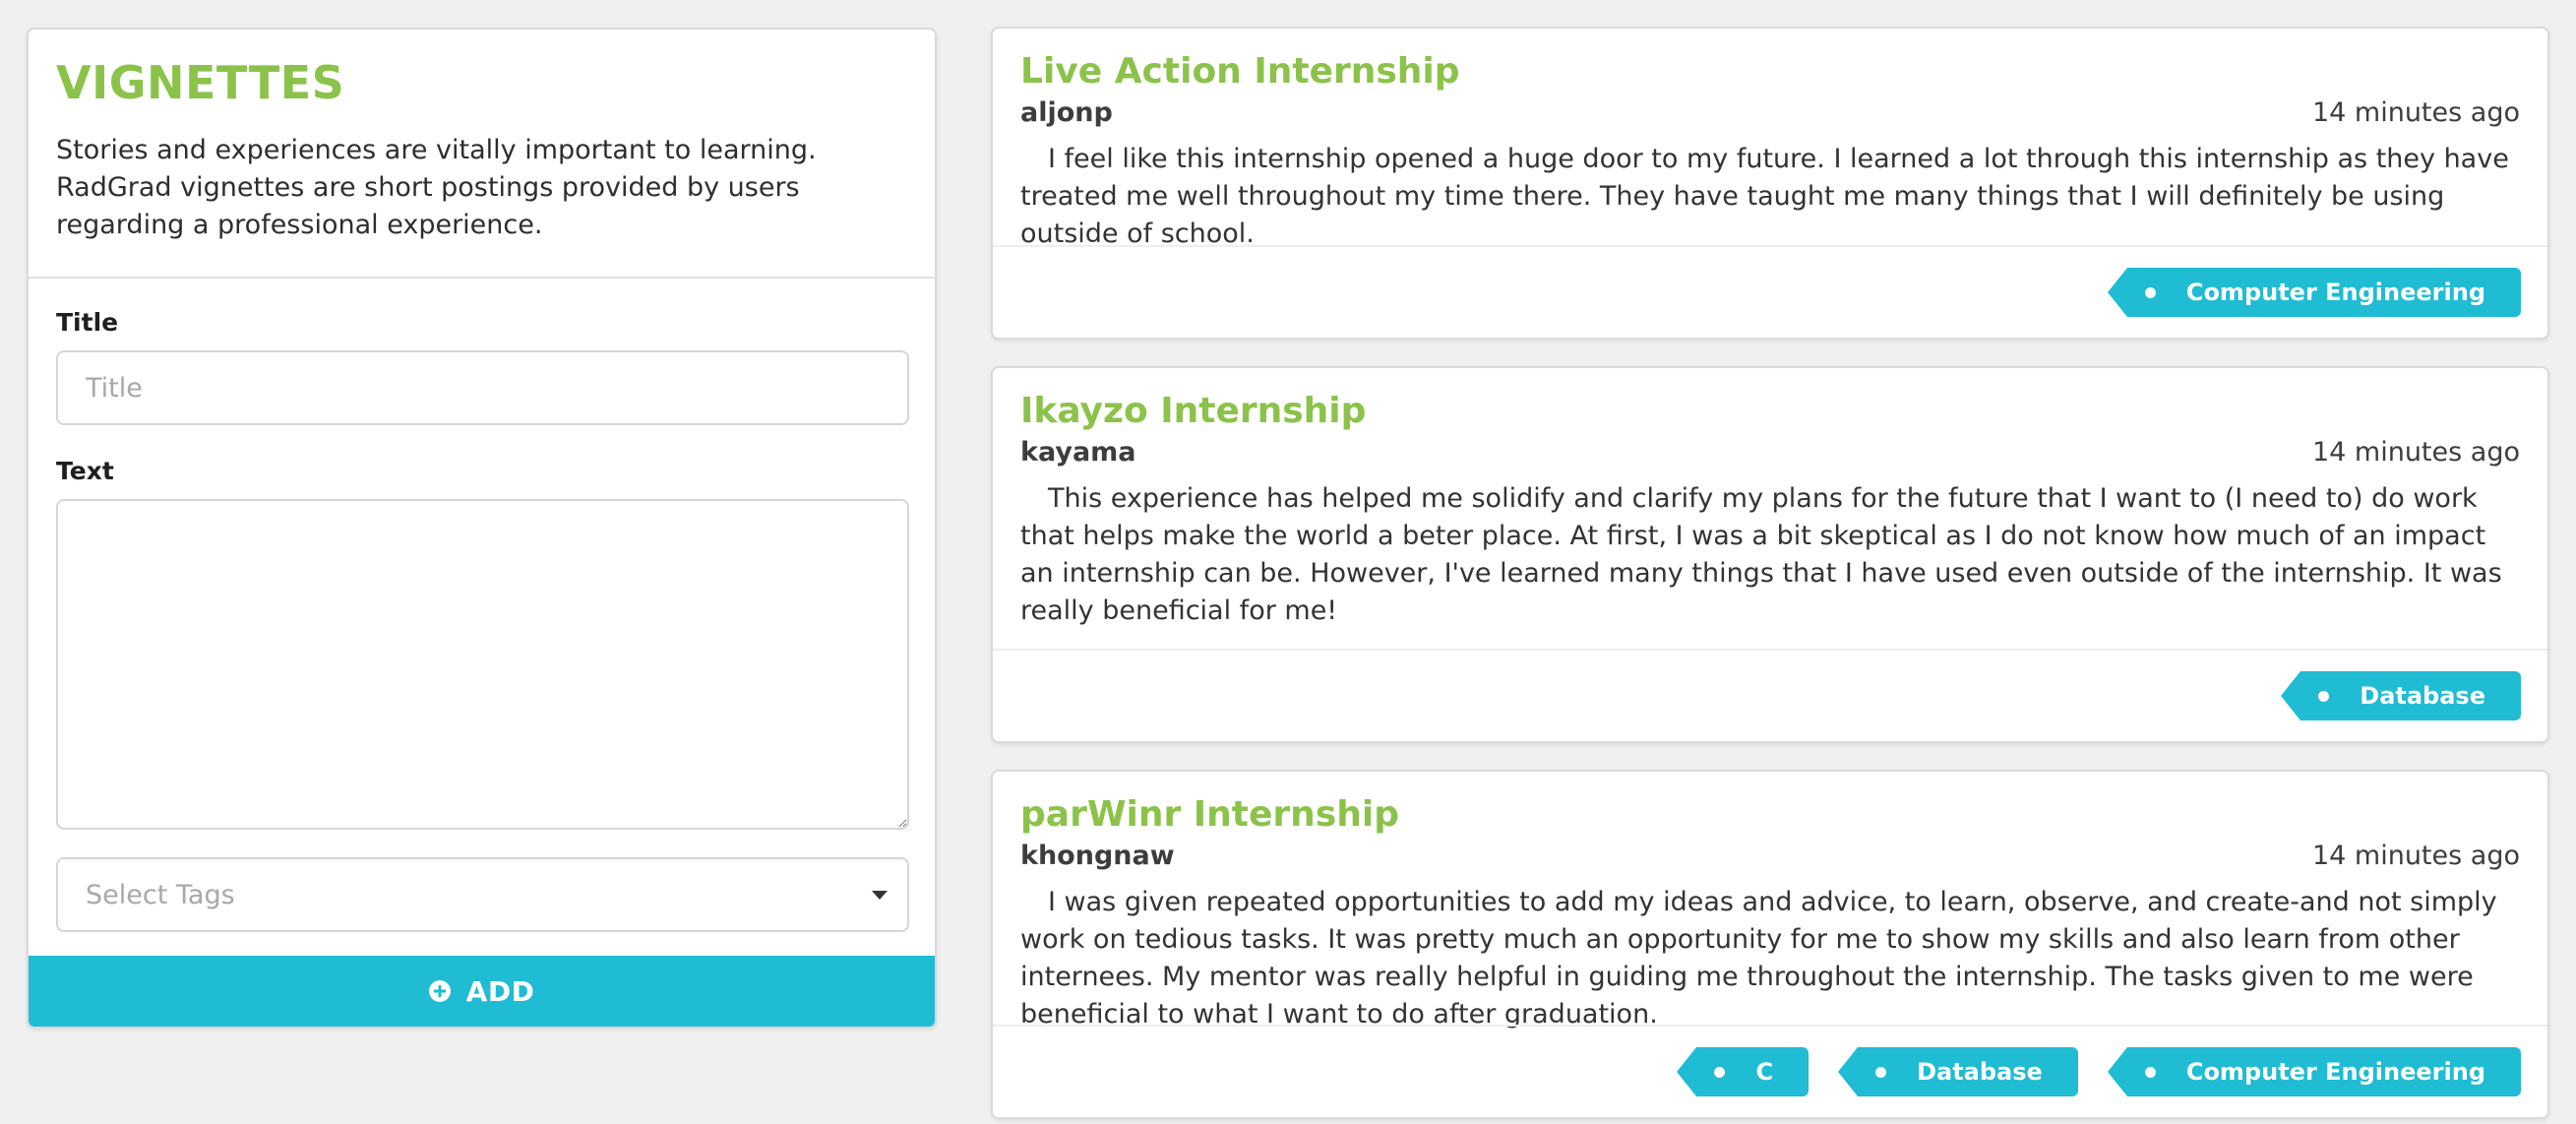 This screenshot has height=1124, width=2576. What do you see at coordinates (482, 894) in the screenshot?
I see `tags-select: Select Tags` at bounding box center [482, 894].